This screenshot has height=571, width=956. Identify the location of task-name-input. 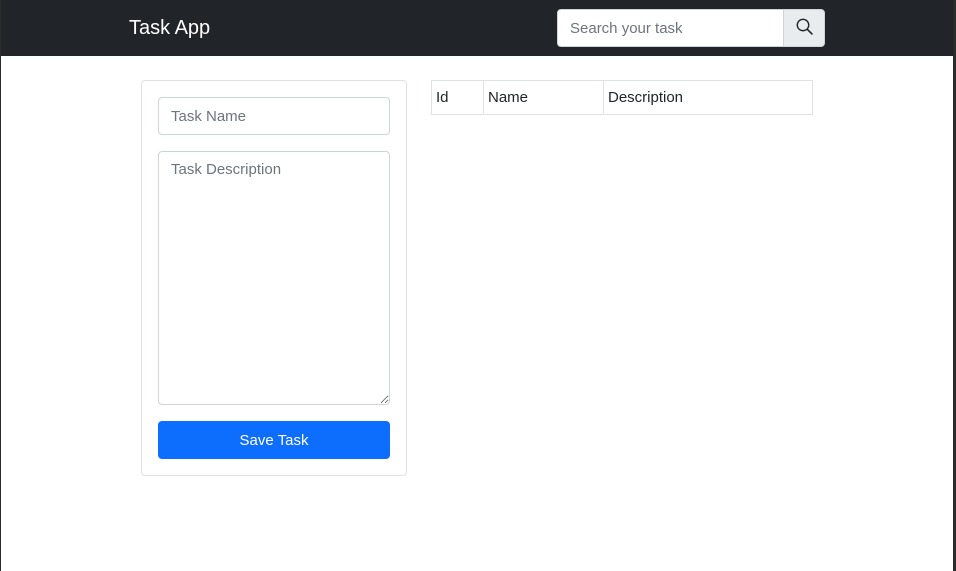
(274, 116).